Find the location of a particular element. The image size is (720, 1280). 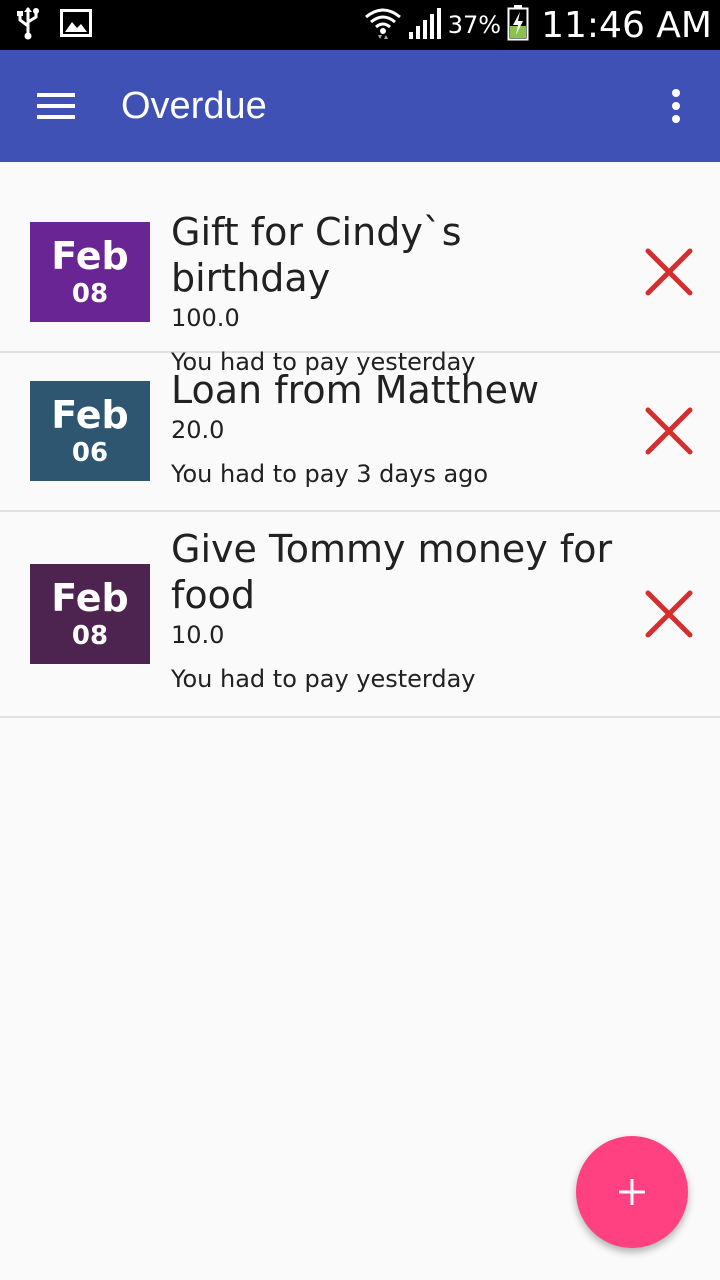

usb-icon is located at coordinates (28, 25).